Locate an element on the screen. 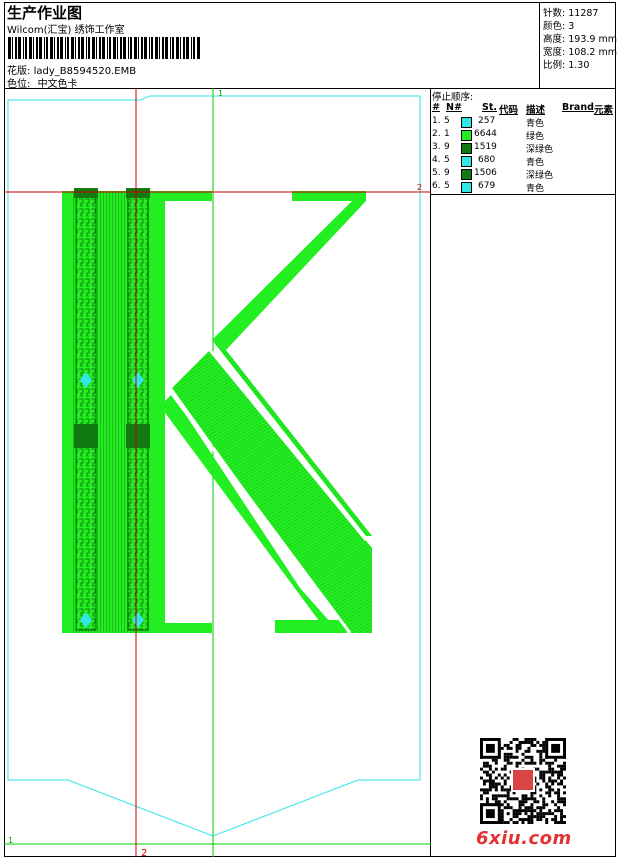 The height and width of the screenshot is (860, 620). col-code: 代码 is located at coordinates (509, 110).